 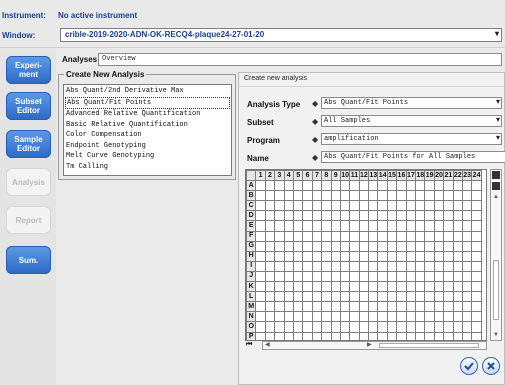 I want to click on plate-row-header: F, so click(x=251, y=236).